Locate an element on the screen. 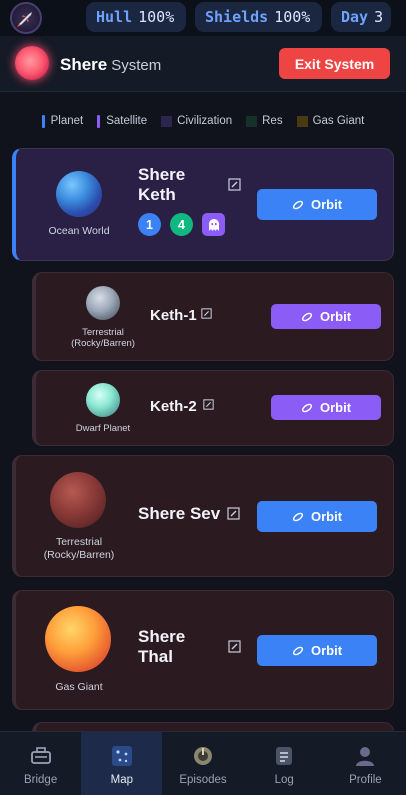 The height and width of the screenshot is (795, 406). legend-label: Planet is located at coordinates (67, 121).